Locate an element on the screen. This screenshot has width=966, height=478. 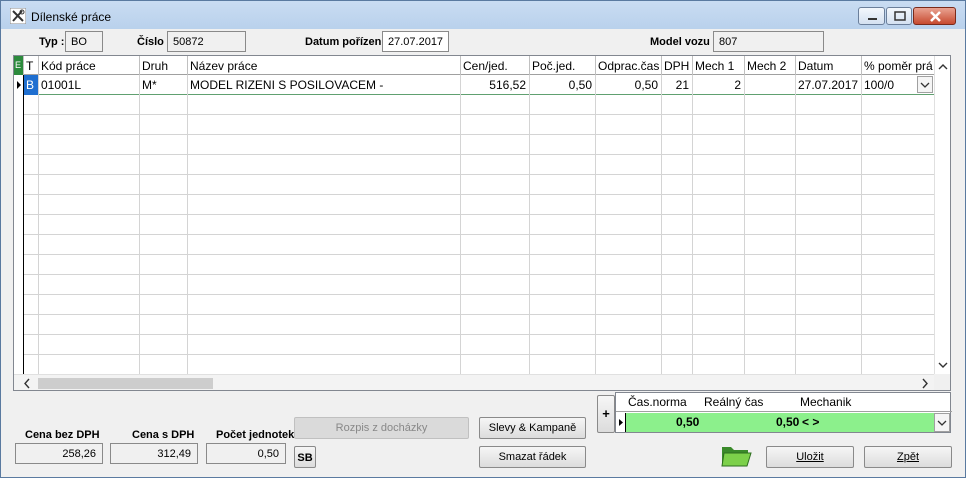
col-druh: Druh is located at coordinates (164, 65).